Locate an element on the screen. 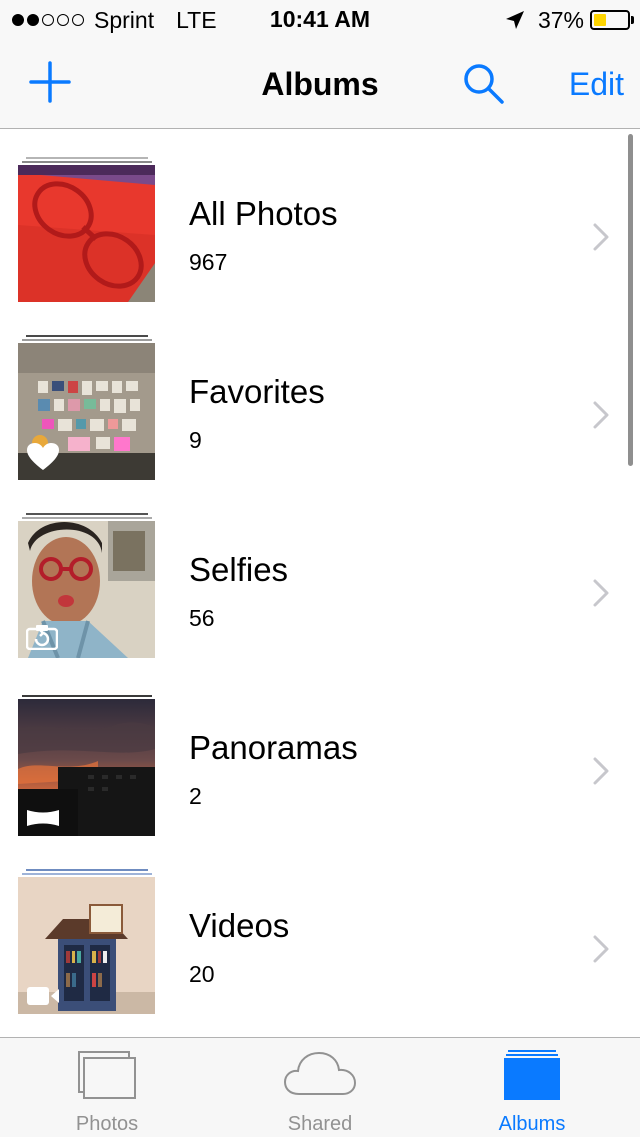 The image size is (640, 1137). tab-bar: Photos Shared Albums is located at coordinates (320, 1087).